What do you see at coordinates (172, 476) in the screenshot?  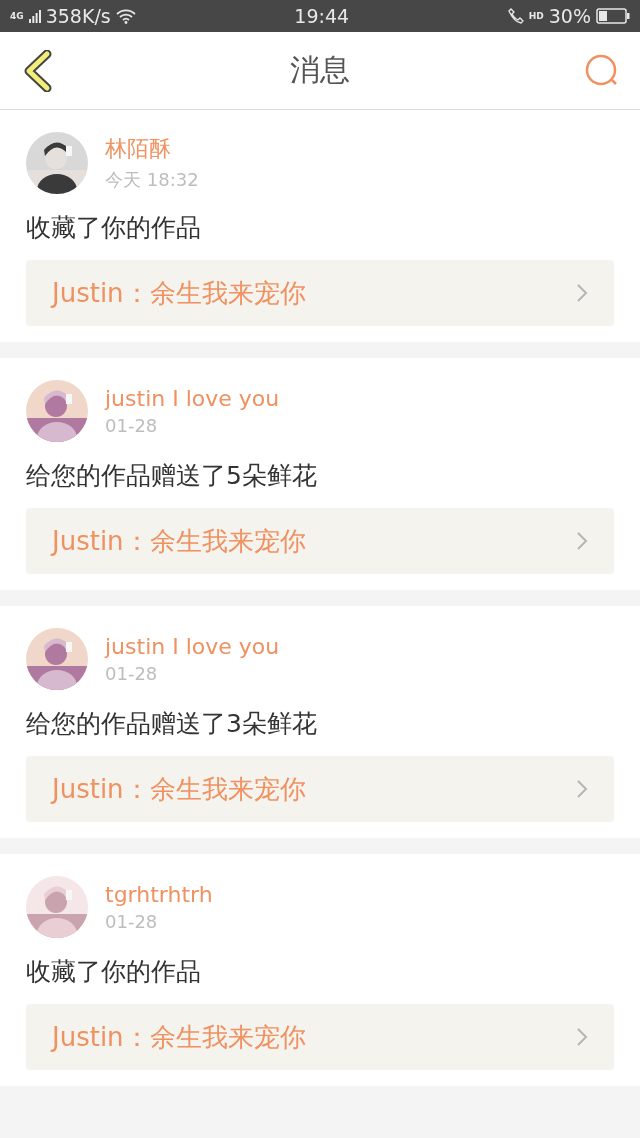 I see `message-text: 给您的作品赠送了5朵鲜花` at bounding box center [172, 476].